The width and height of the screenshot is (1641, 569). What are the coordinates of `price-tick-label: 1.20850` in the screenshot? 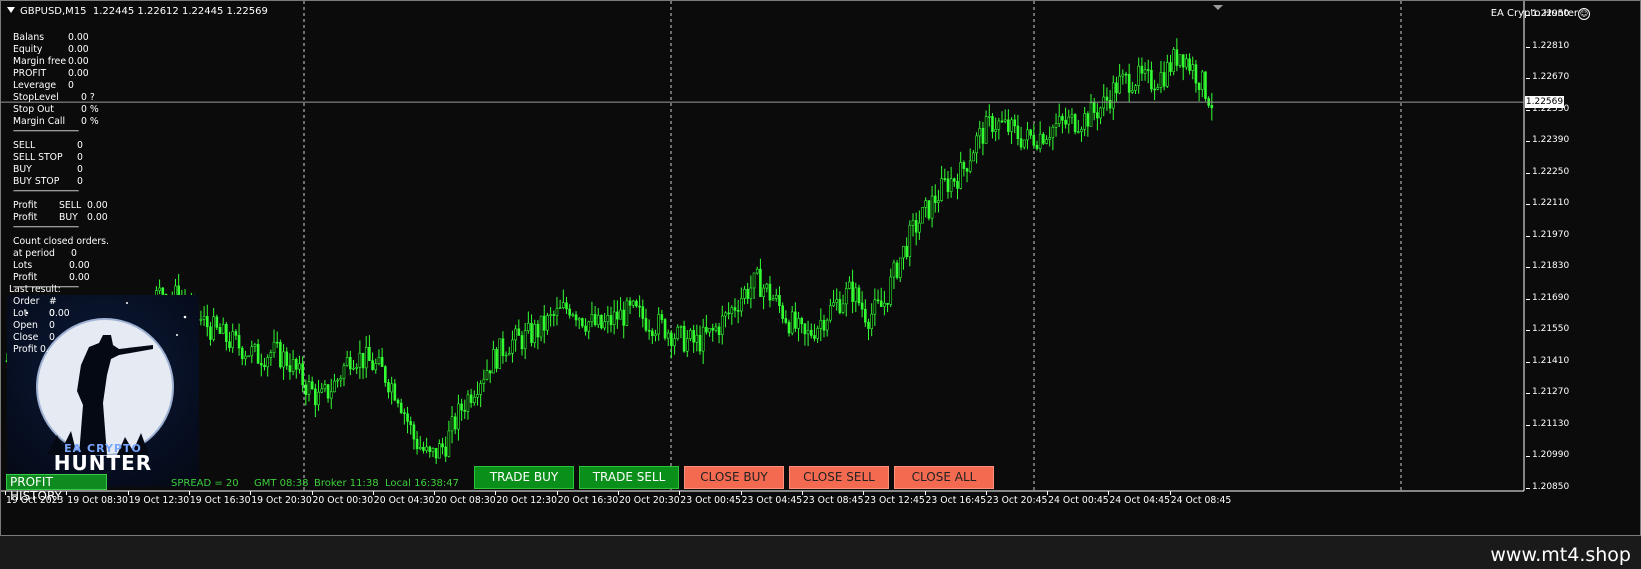 It's located at (1551, 486).